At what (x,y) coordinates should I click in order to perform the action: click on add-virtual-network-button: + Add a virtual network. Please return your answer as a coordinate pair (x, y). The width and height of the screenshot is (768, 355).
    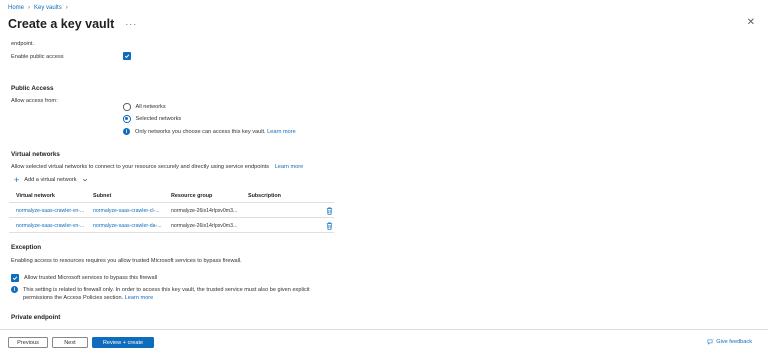
    Looking at the image, I should click on (51, 180).